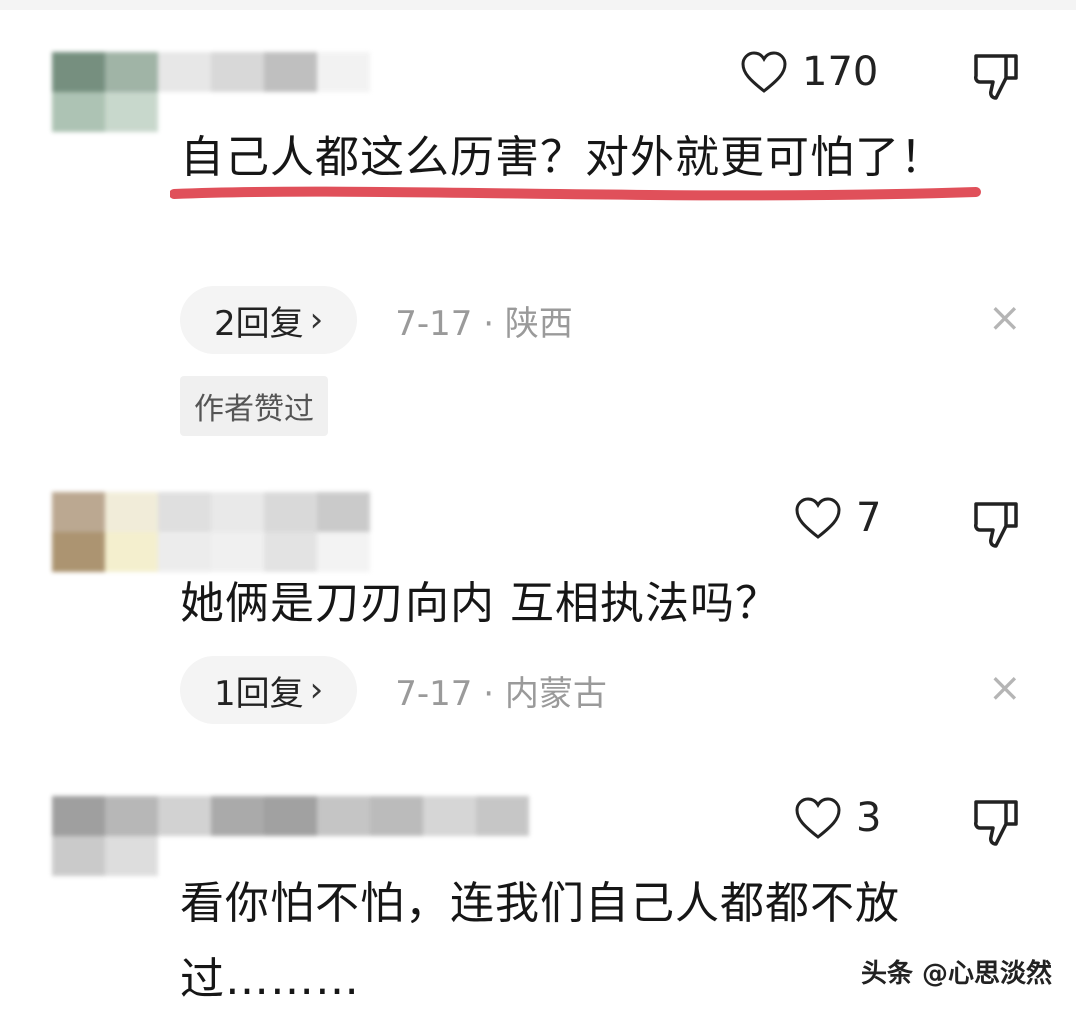 The width and height of the screenshot is (1076, 1018). What do you see at coordinates (575, 193) in the screenshot?
I see `red-underline-mark` at bounding box center [575, 193].